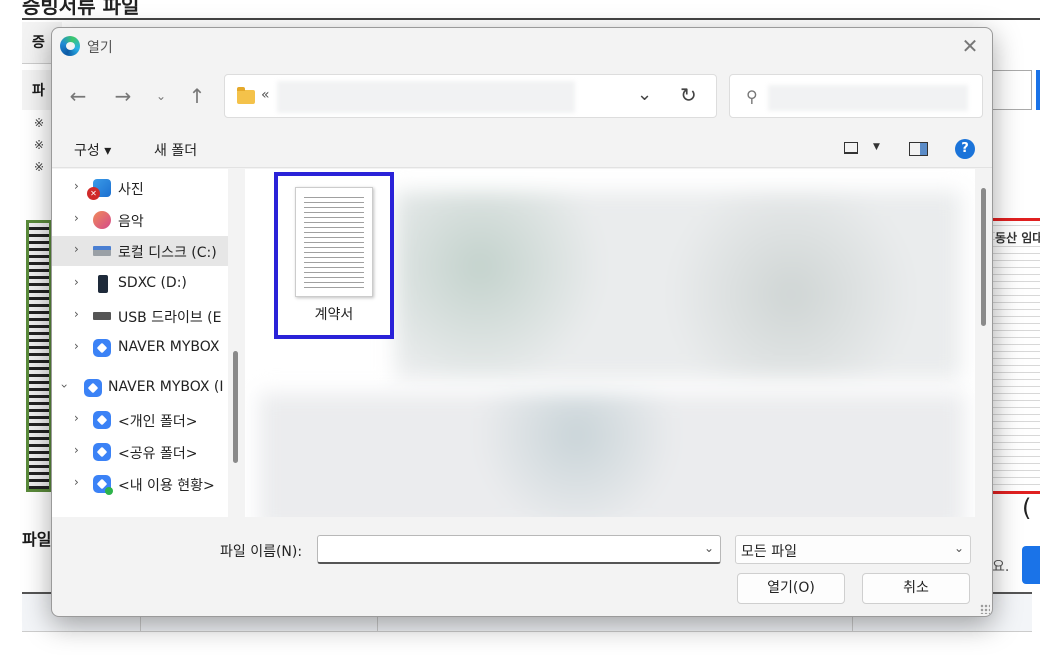 The width and height of the screenshot is (1040, 655). Describe the element at coordinates (261, 552) in the screenshot. I see `filename-label: 파일 이름(N):` at that location.